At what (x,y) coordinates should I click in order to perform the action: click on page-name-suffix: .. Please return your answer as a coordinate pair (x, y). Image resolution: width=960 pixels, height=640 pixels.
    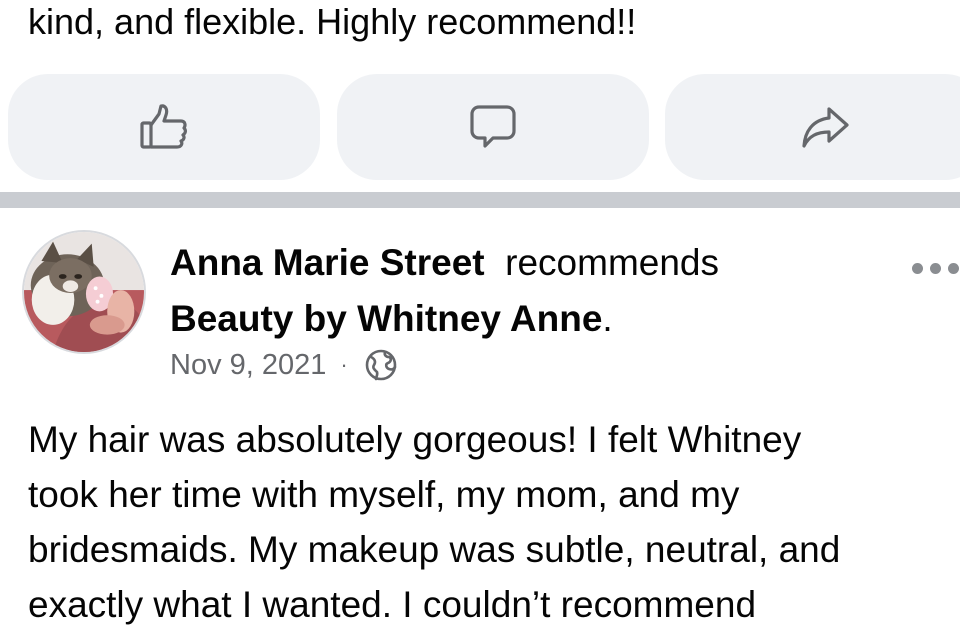
    Looking at the image, I should click on (607, 318).